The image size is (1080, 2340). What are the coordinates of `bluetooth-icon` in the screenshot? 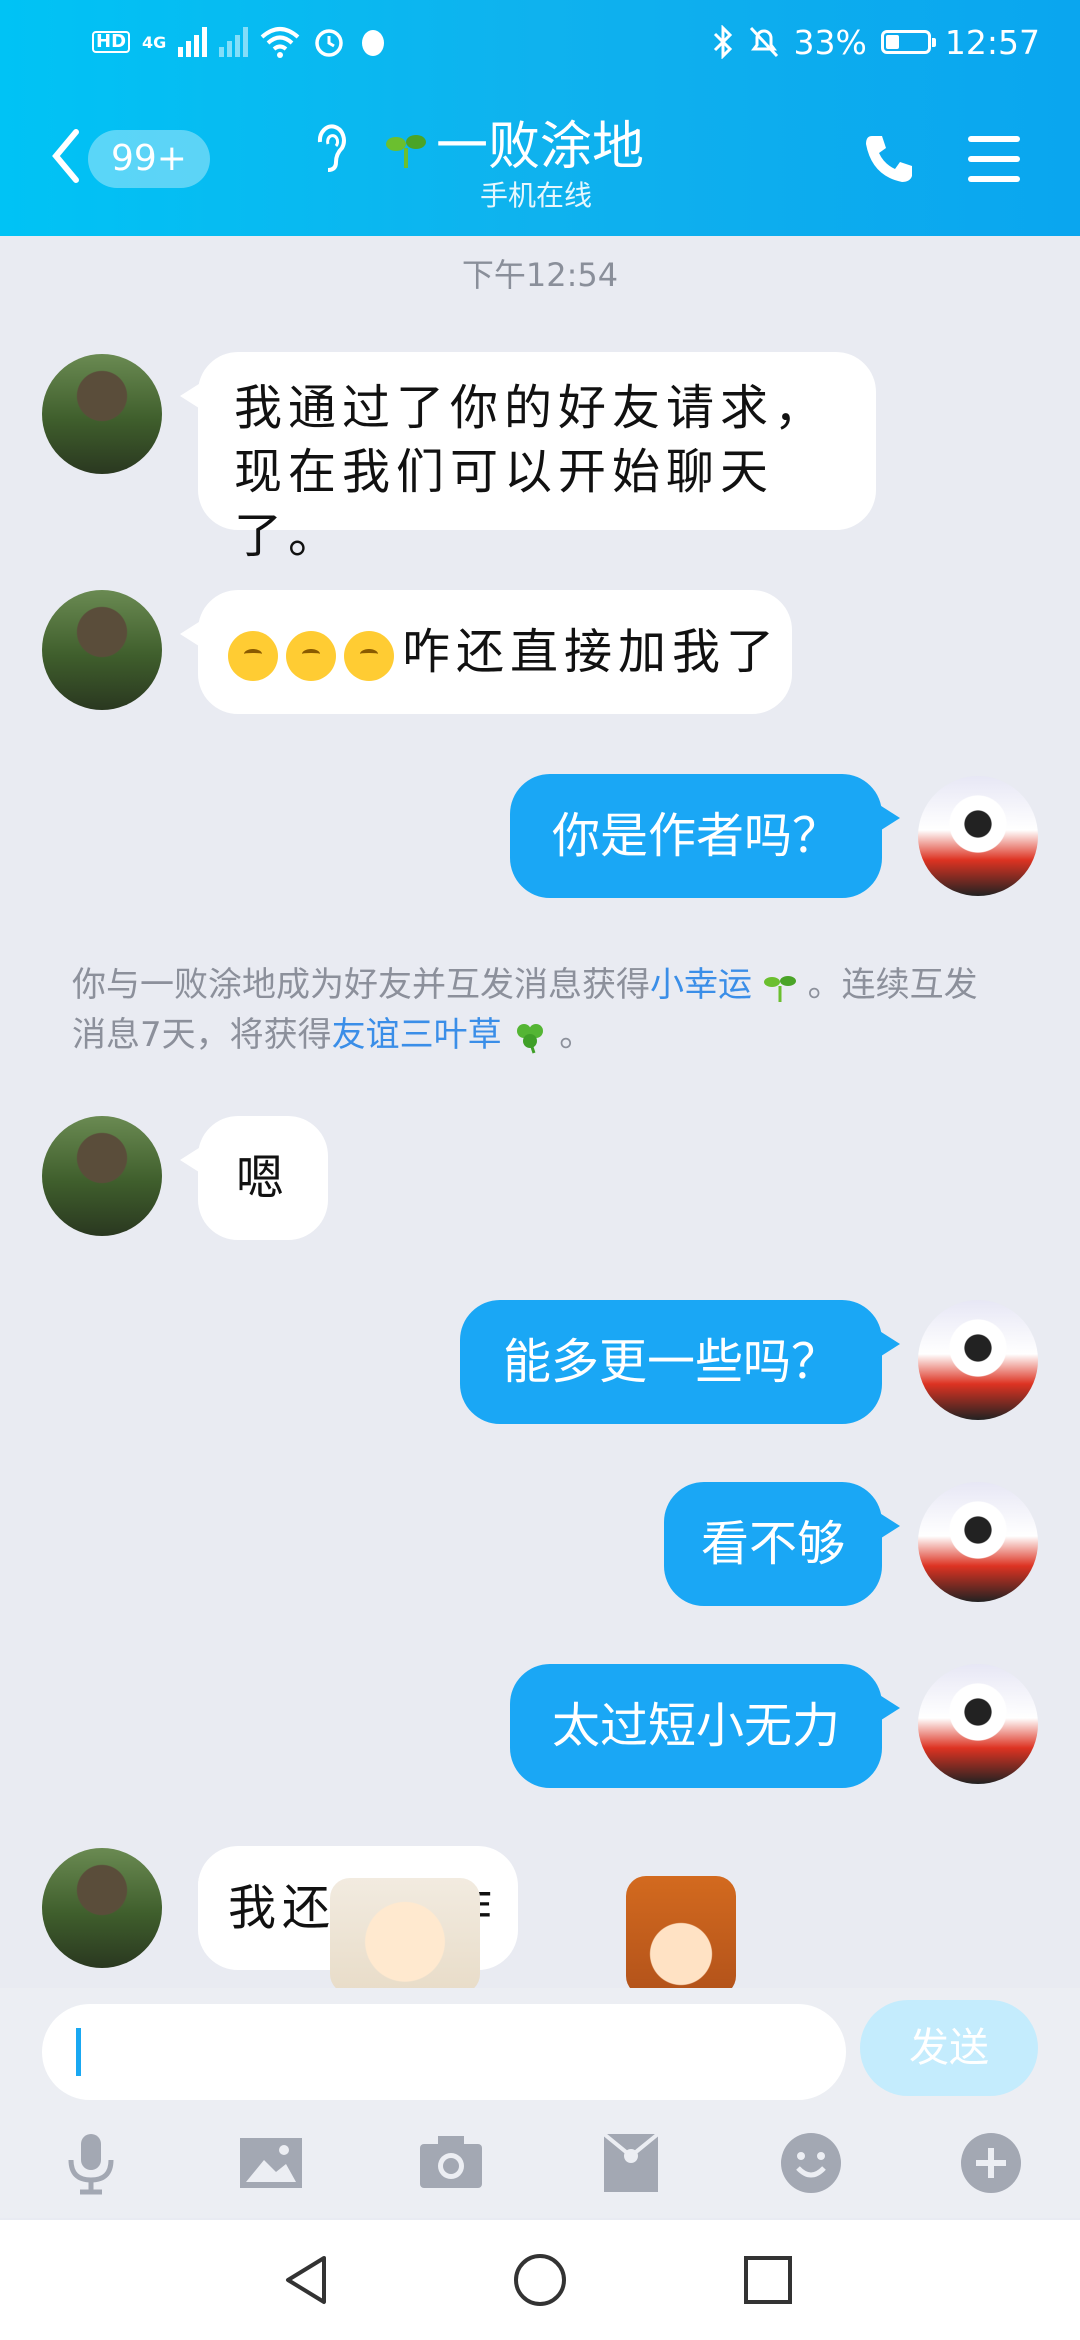 It's located at (722, 42).